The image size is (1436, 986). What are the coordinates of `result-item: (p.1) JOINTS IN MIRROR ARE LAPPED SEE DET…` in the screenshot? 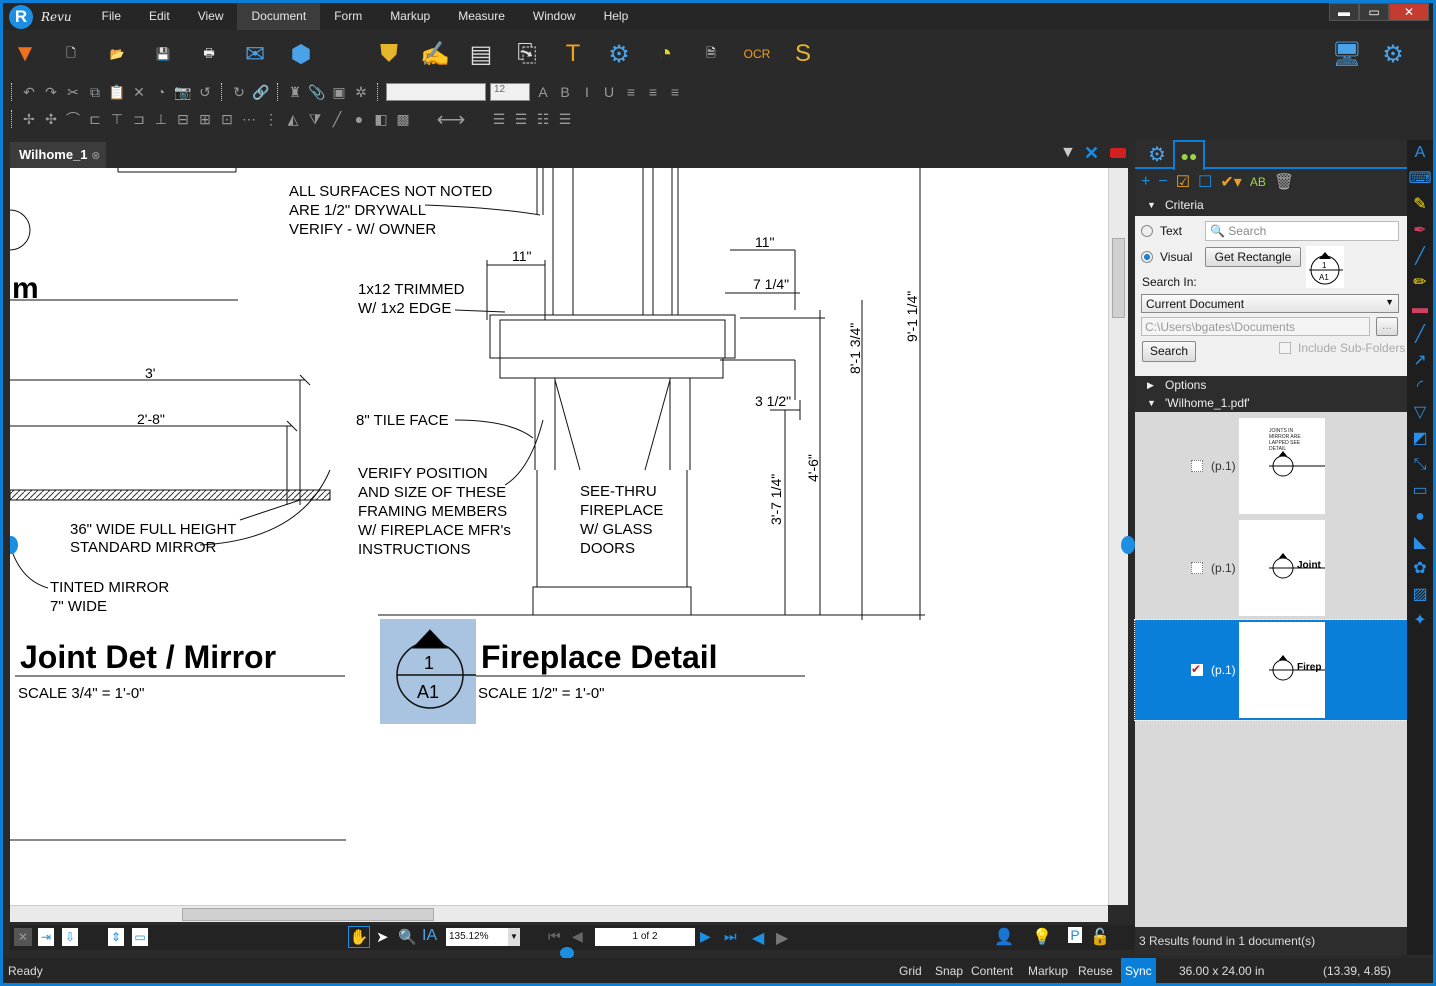 It's located at (1271, 466).